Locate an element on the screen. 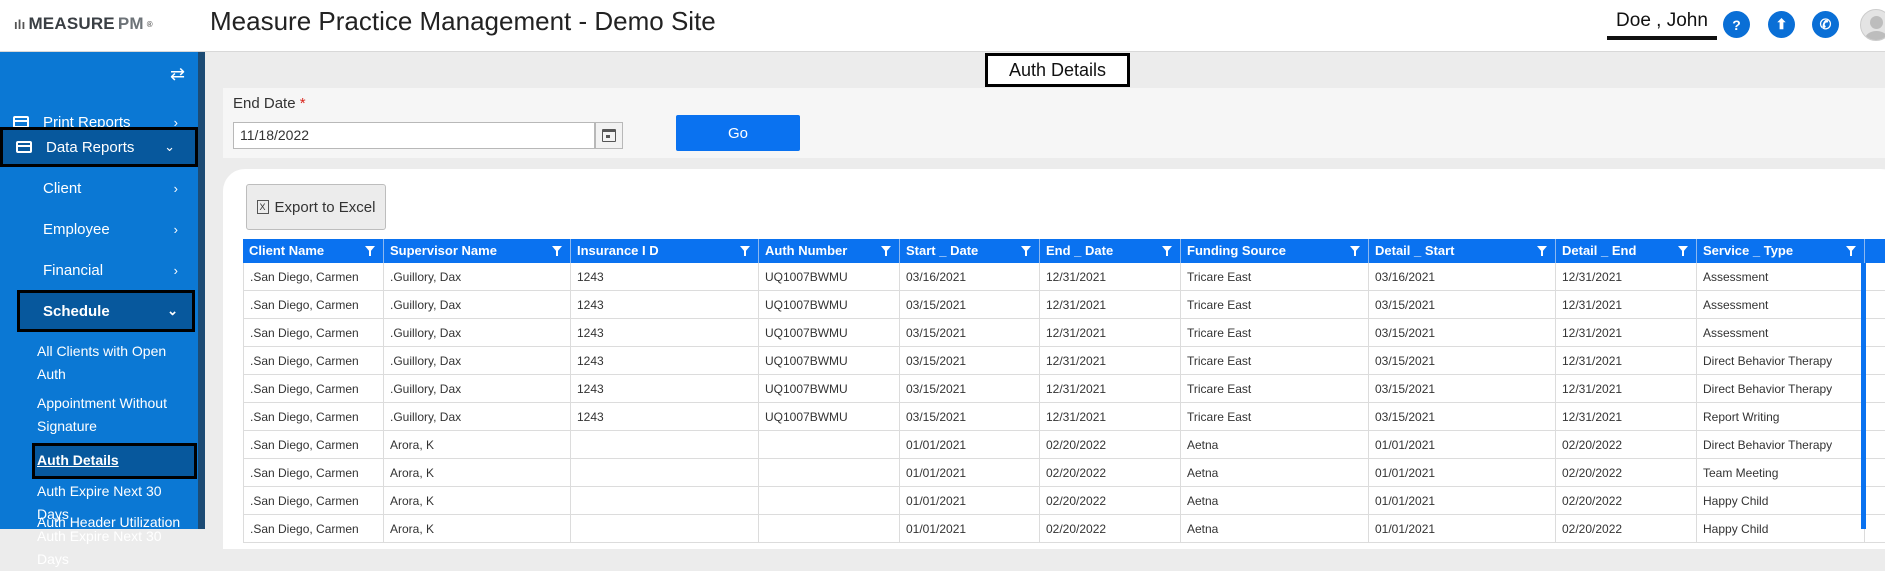 This screenshot has width=1885, height=571. end-date-input: 11/18/2022 is located at coordinates (414, 135).